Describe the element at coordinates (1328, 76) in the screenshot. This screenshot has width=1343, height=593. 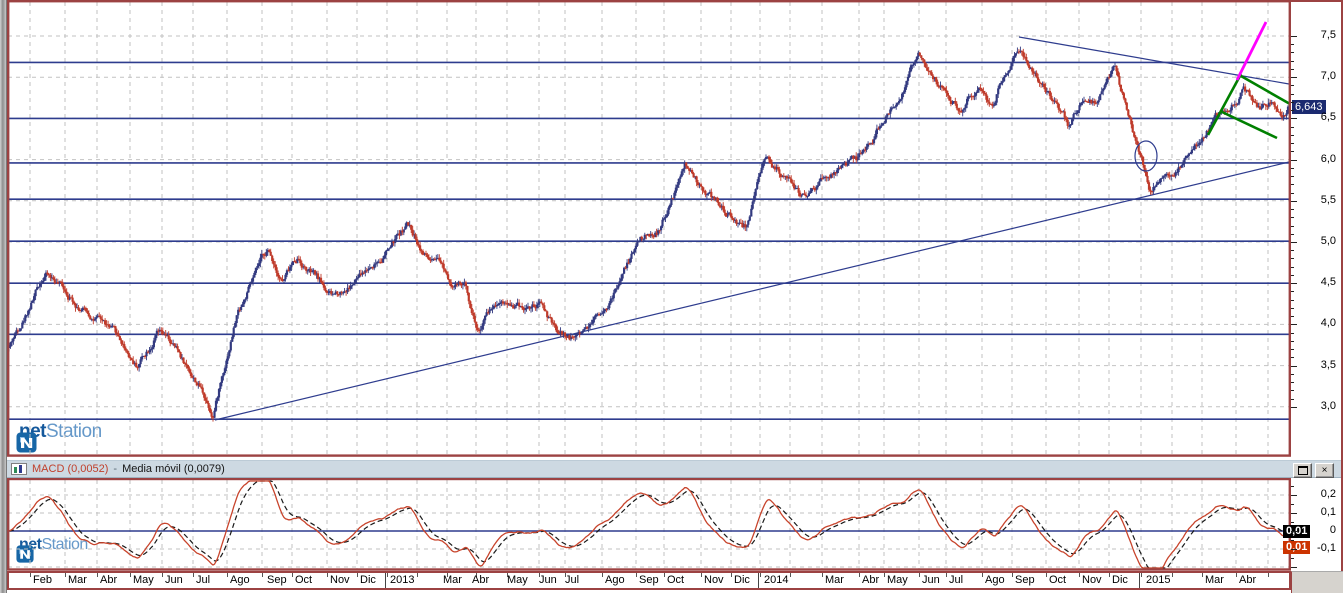
I see `price-axis-label: 7,0` at that location.